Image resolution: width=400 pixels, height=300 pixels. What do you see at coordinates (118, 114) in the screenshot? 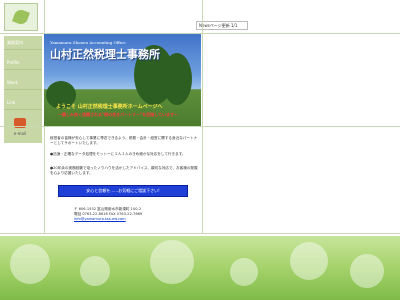
I see `banner-tagline: ～親しみ良く信頼される"税の良きパートナー"を目指しています～` at bounding box center [118, 114].